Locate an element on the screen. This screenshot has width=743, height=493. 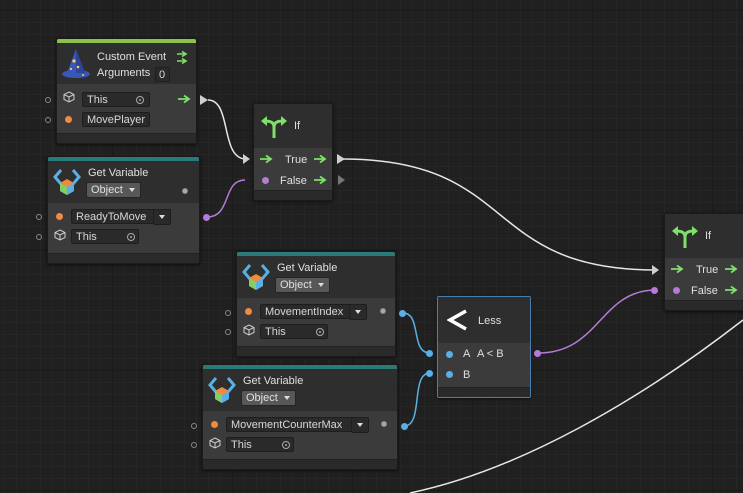
input-a-label: A is located at coordinates (467, 354).